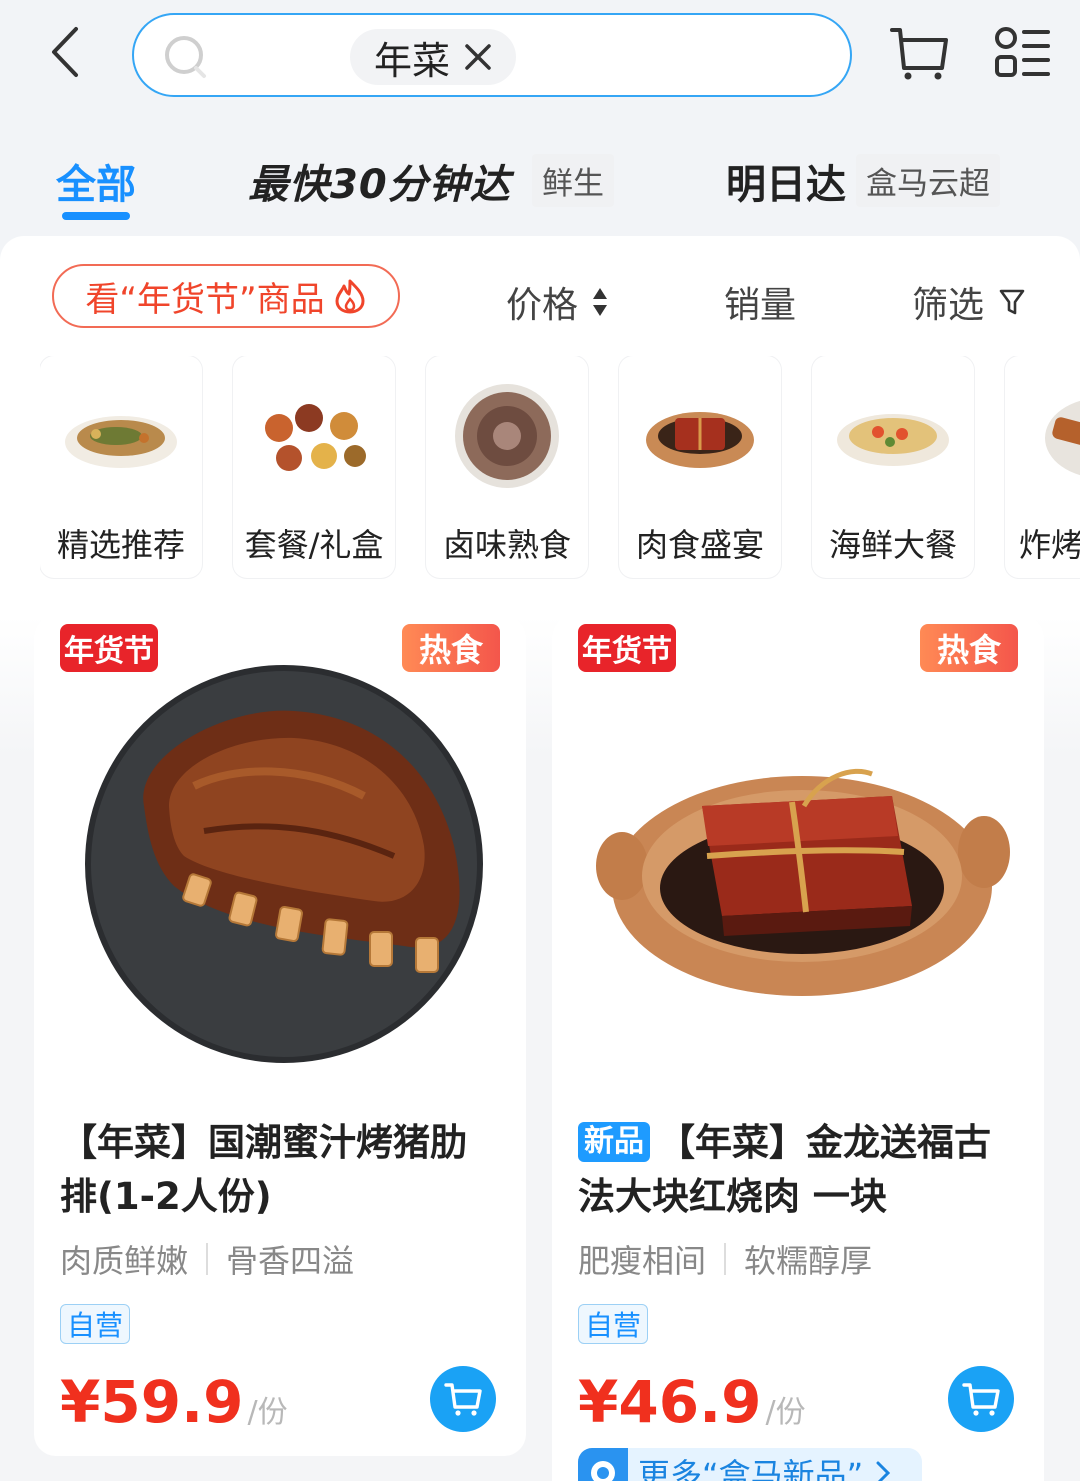 This screenshot has width=1080, height=1481. I want to click on category-label: 炸烤, so click(1049, 545).